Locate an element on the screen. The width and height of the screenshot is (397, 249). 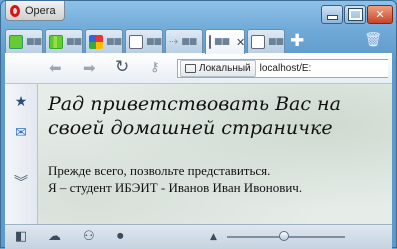
page-icon-green is located at coordinates (16, 41).